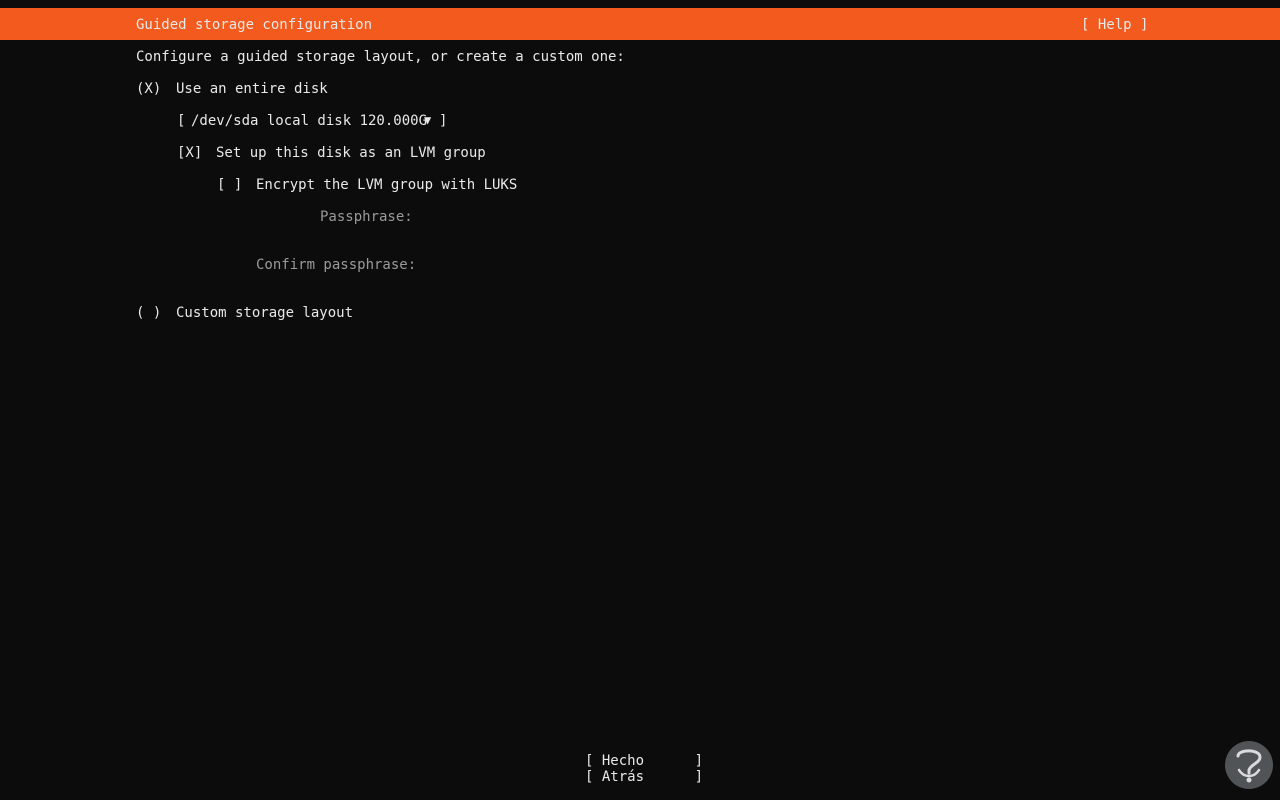 This screenshot has width=1280, height=800. What do you see at coordinates (229, 185) in the screenshot?
I see `encrypt-checkbox: [ ]` at bounding box center [229, 185].